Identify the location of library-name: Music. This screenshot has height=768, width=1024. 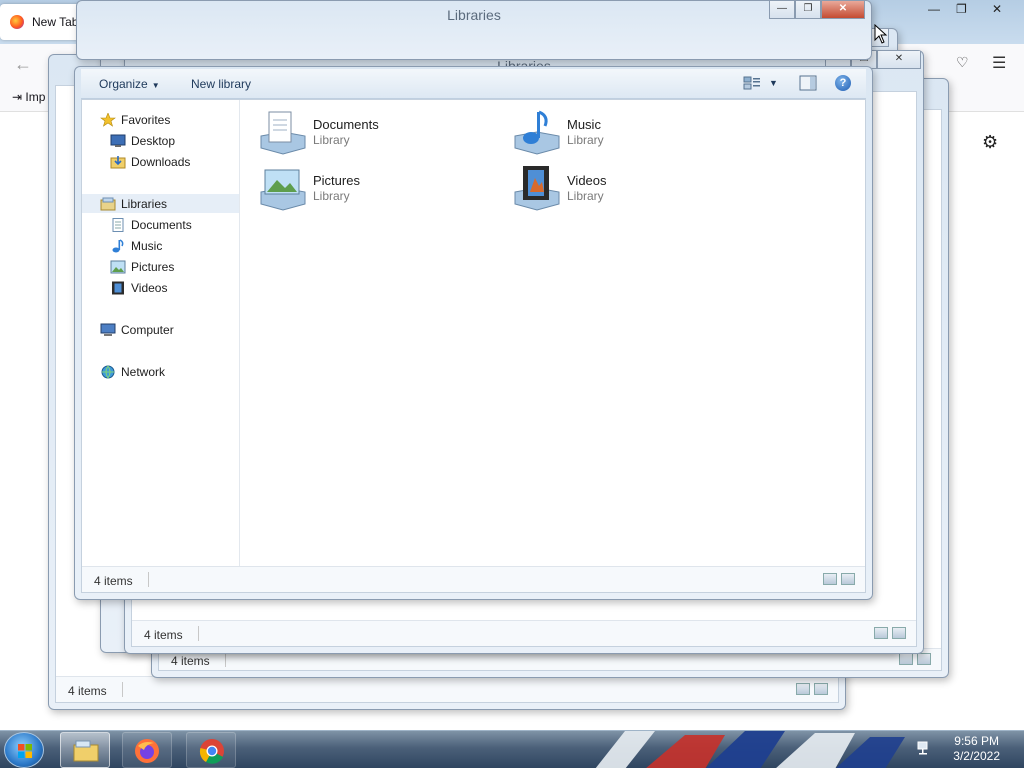
(584, 124).